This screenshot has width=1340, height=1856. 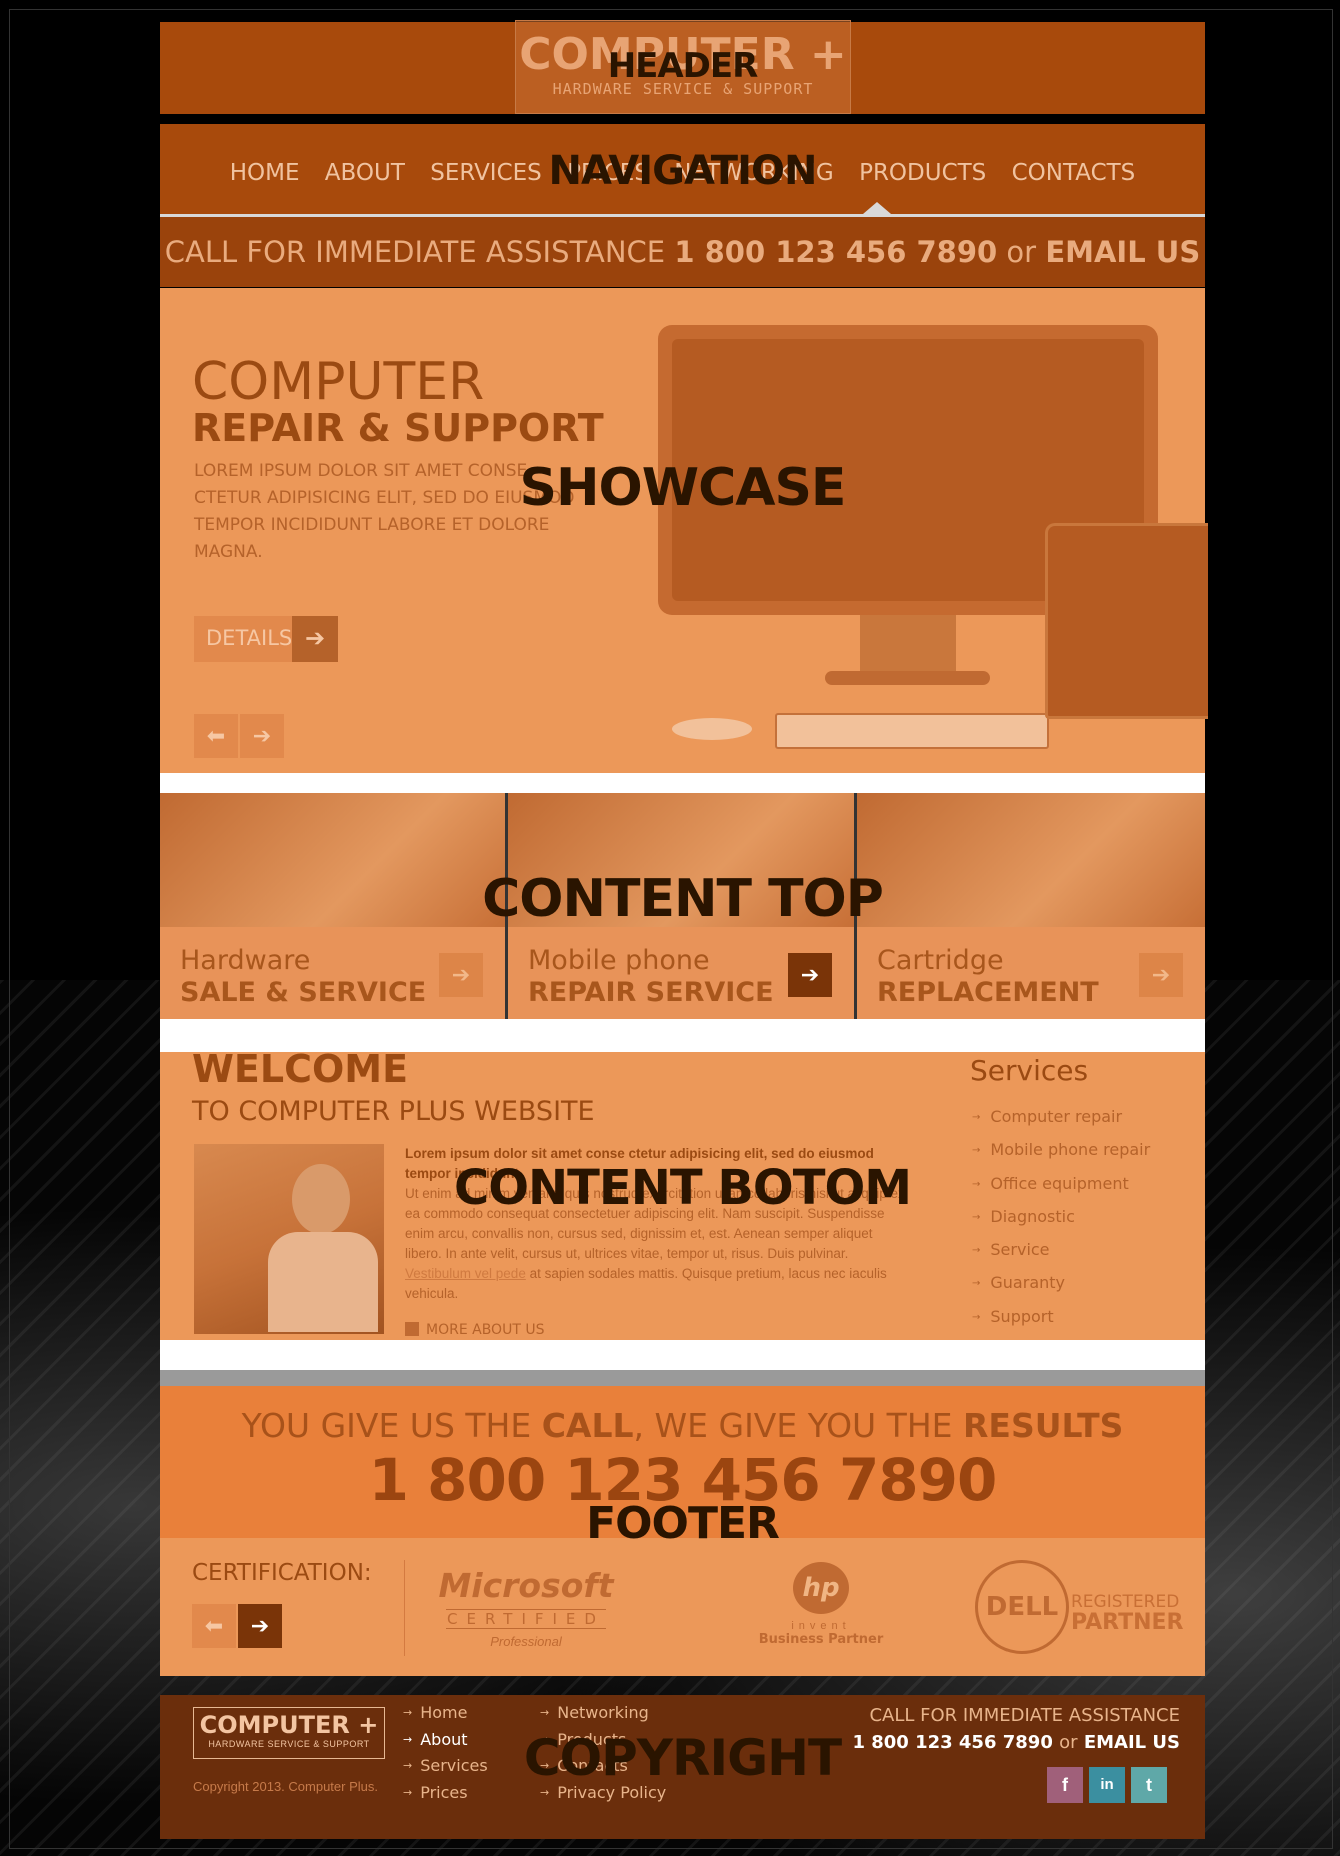 I want to click on details-label: DETAILS, so click(x=249, y=638).